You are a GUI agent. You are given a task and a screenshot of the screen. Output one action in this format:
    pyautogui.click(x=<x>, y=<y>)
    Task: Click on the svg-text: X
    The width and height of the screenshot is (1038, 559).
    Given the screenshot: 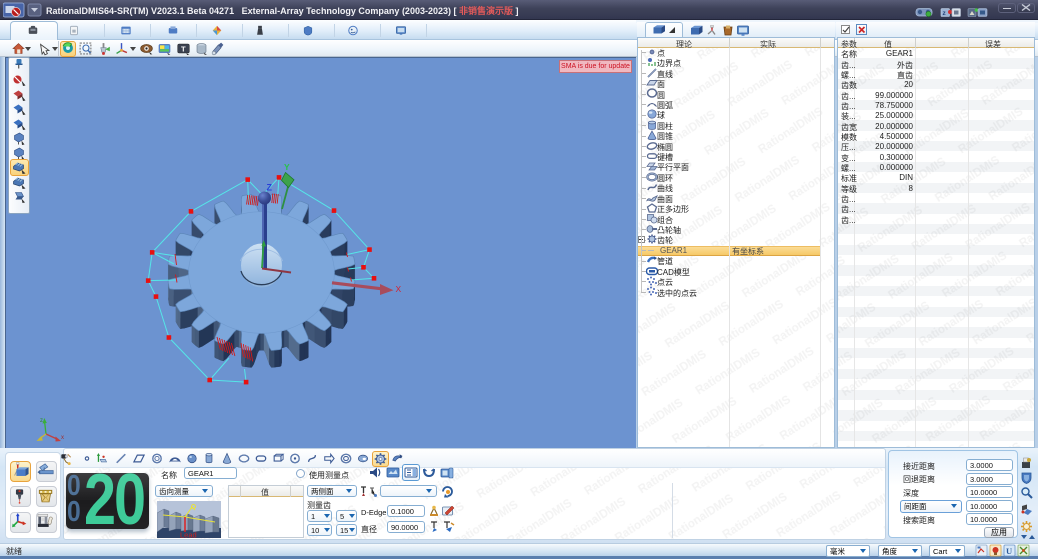 What is the action you would take?
    pyautogui.click(x=399, y=289)
    